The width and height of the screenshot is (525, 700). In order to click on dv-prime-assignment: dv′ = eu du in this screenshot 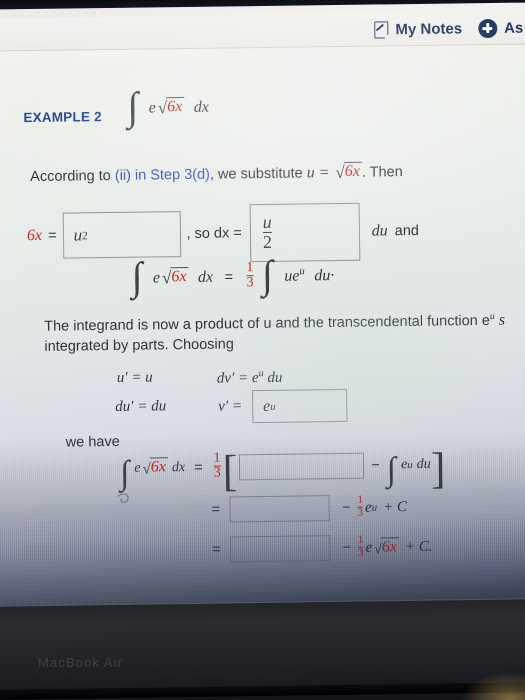, I will do `click(249, 377)`.